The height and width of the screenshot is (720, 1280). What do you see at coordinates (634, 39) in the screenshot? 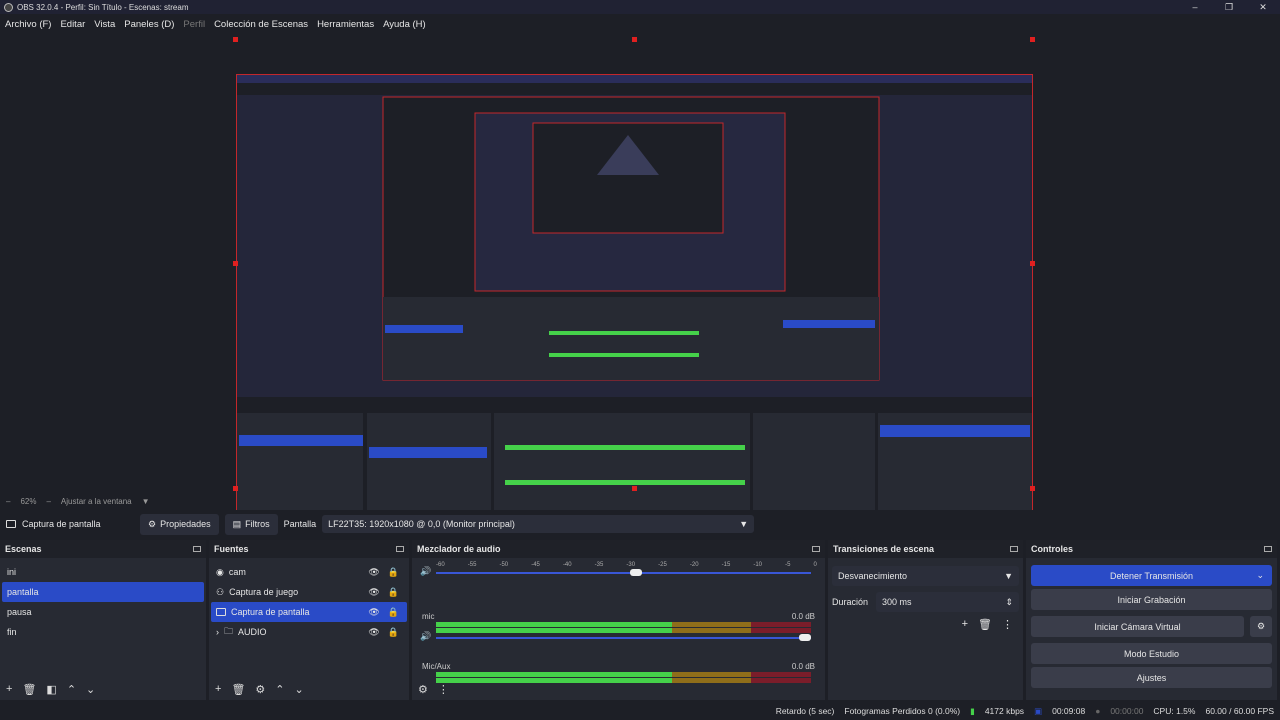
I see `resize-handle-t` at bounding box center [634, 39].